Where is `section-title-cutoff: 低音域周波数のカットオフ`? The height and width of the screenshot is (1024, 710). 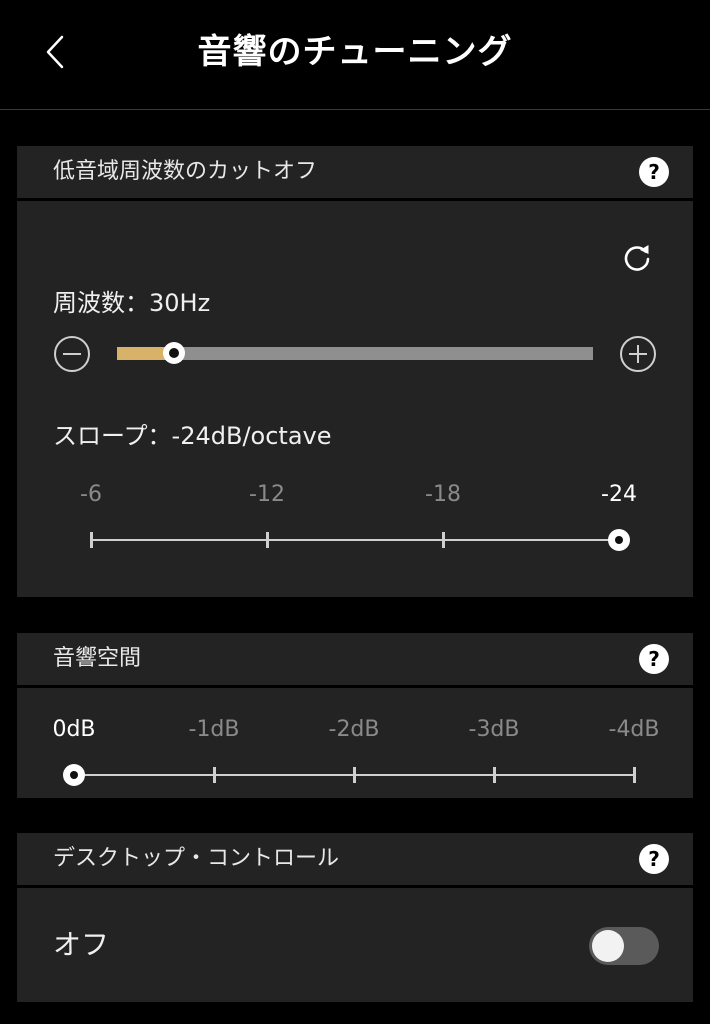
section-title-cutoff: 低音域周波数のカットオフ is located at coordinates (185, 171).